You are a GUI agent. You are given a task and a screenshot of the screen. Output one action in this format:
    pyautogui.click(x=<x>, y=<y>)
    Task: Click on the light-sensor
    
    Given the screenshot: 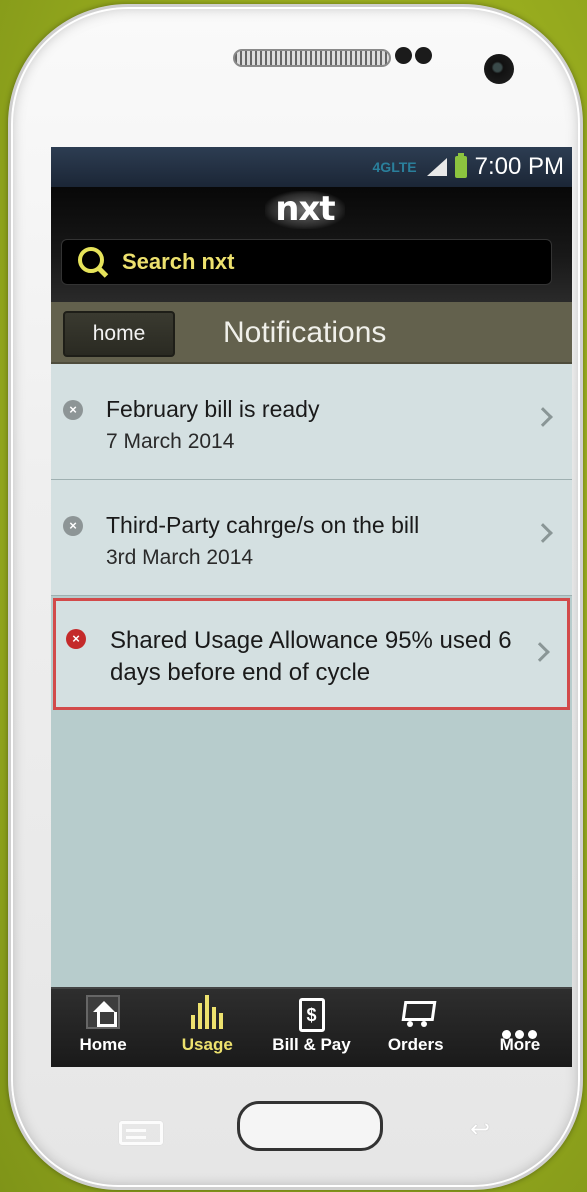 What is the action you would take?
    pyautogui.click(x=423, y=55)
    